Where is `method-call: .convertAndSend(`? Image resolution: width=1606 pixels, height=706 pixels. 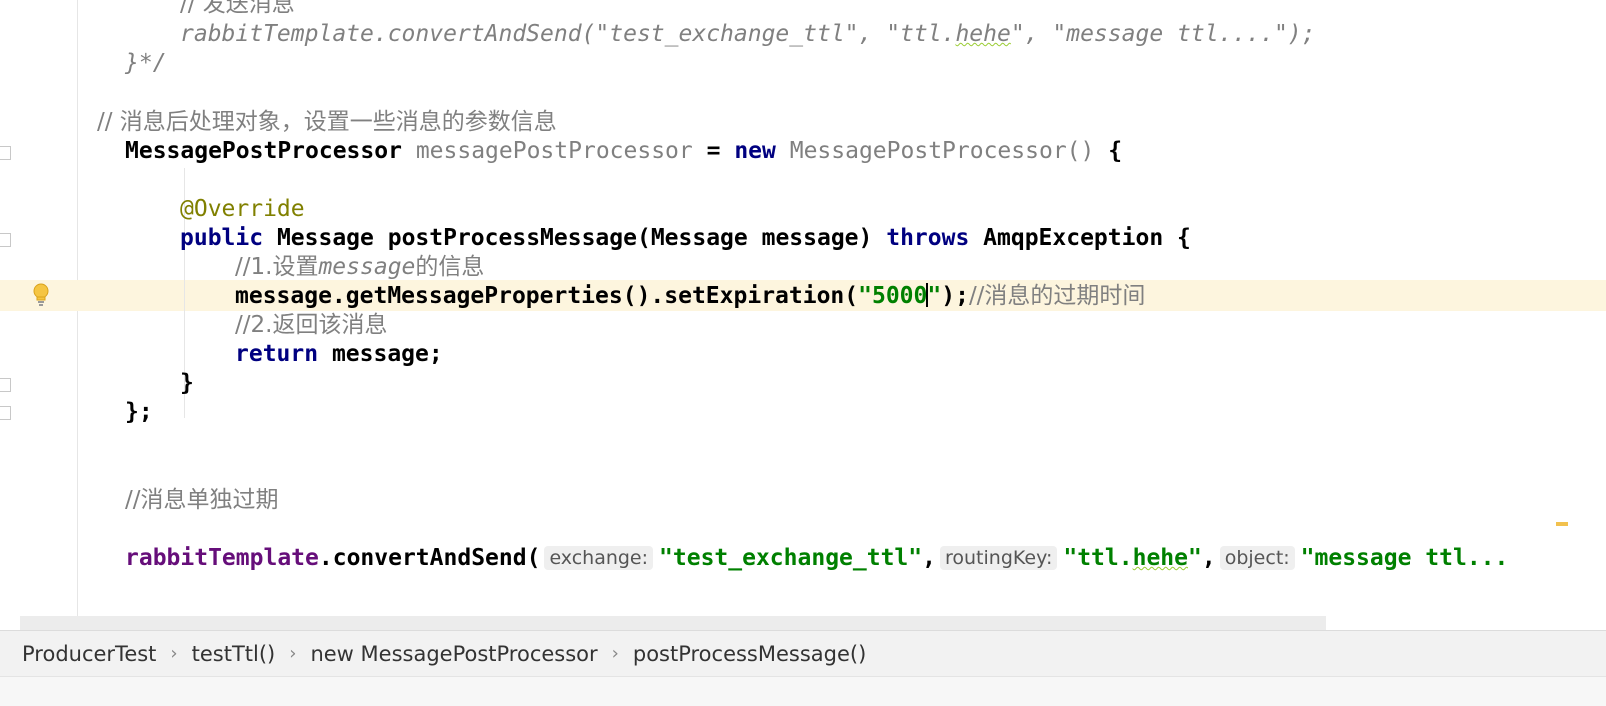
method-call: .convertAndSend( is located at coordinates (429, 558).